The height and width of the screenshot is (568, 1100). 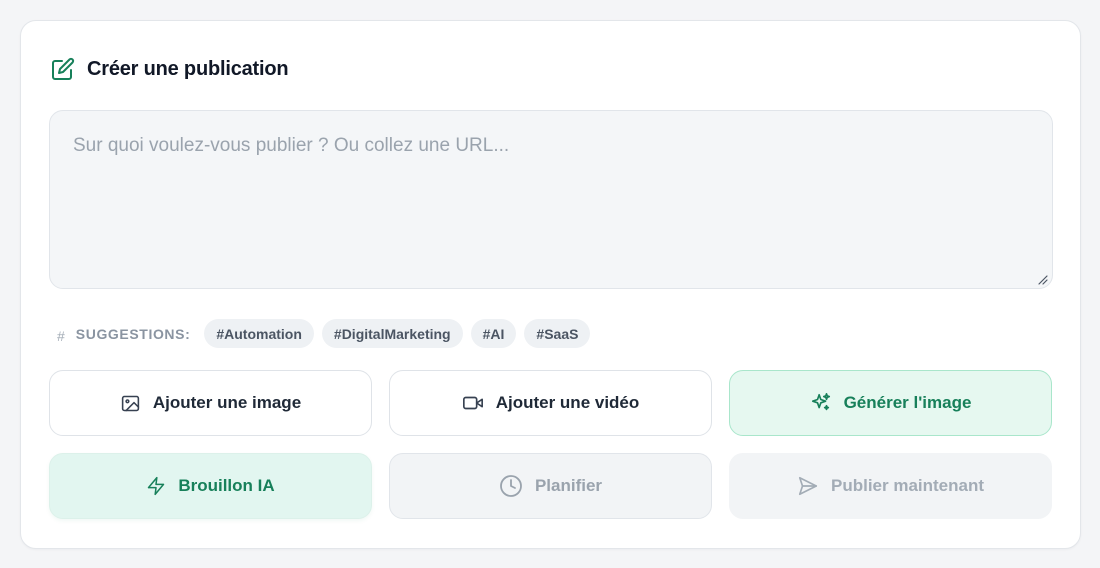 I want to click on add-video-button: Ajouter une vidéo, so click(x=550, y=403).